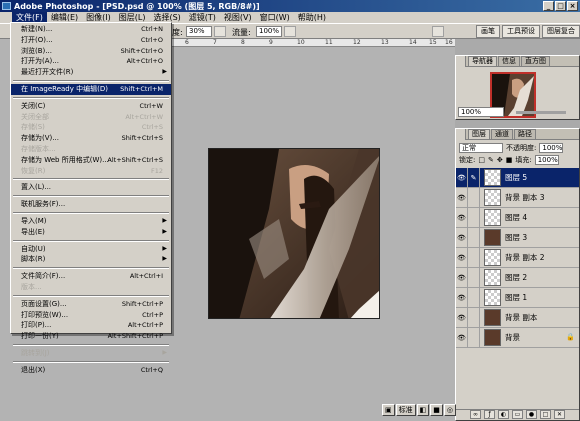 The image size is (580, 421). What do you see at coordinates (517, 257) in the screenshot?
I see `layer-row: 👁 背景 副本 2` at bounding box center [517, 257].